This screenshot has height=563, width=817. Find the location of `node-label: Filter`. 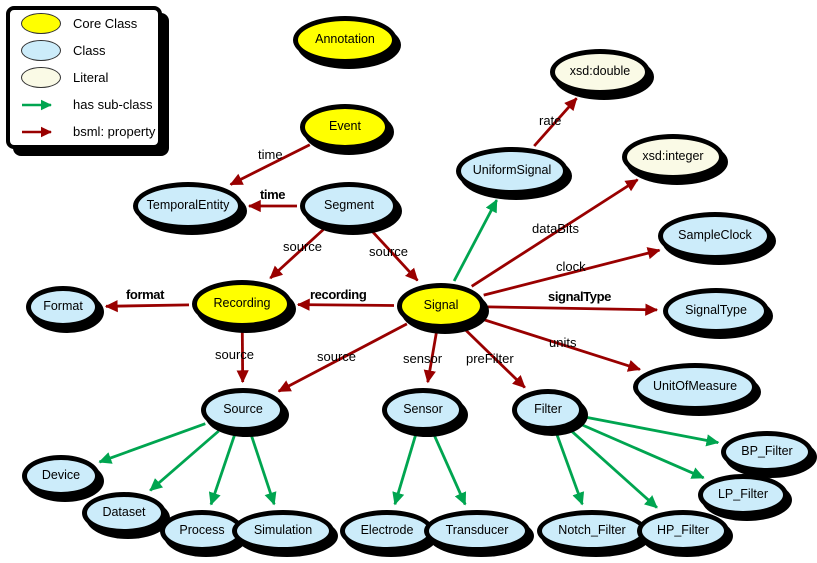

node-label: Filter is located at coordinates (548, 408).